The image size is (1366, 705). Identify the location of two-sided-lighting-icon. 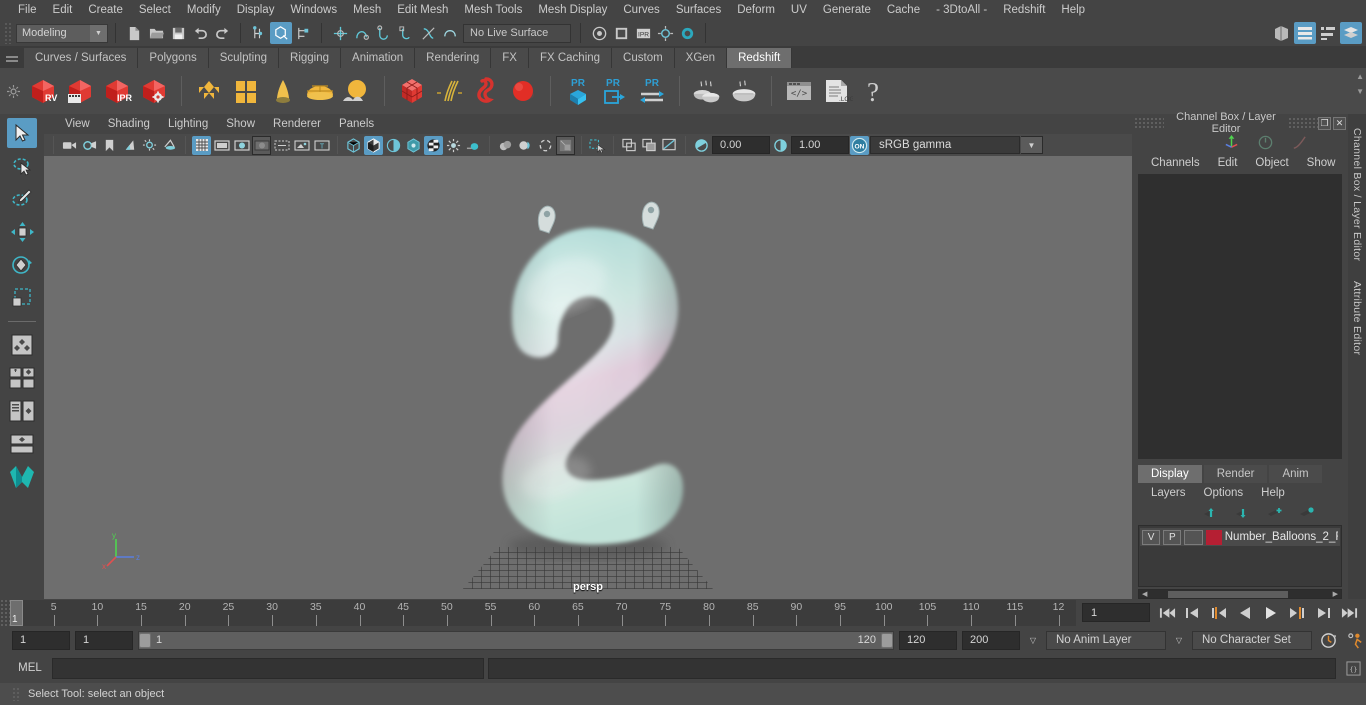
(149, 145).